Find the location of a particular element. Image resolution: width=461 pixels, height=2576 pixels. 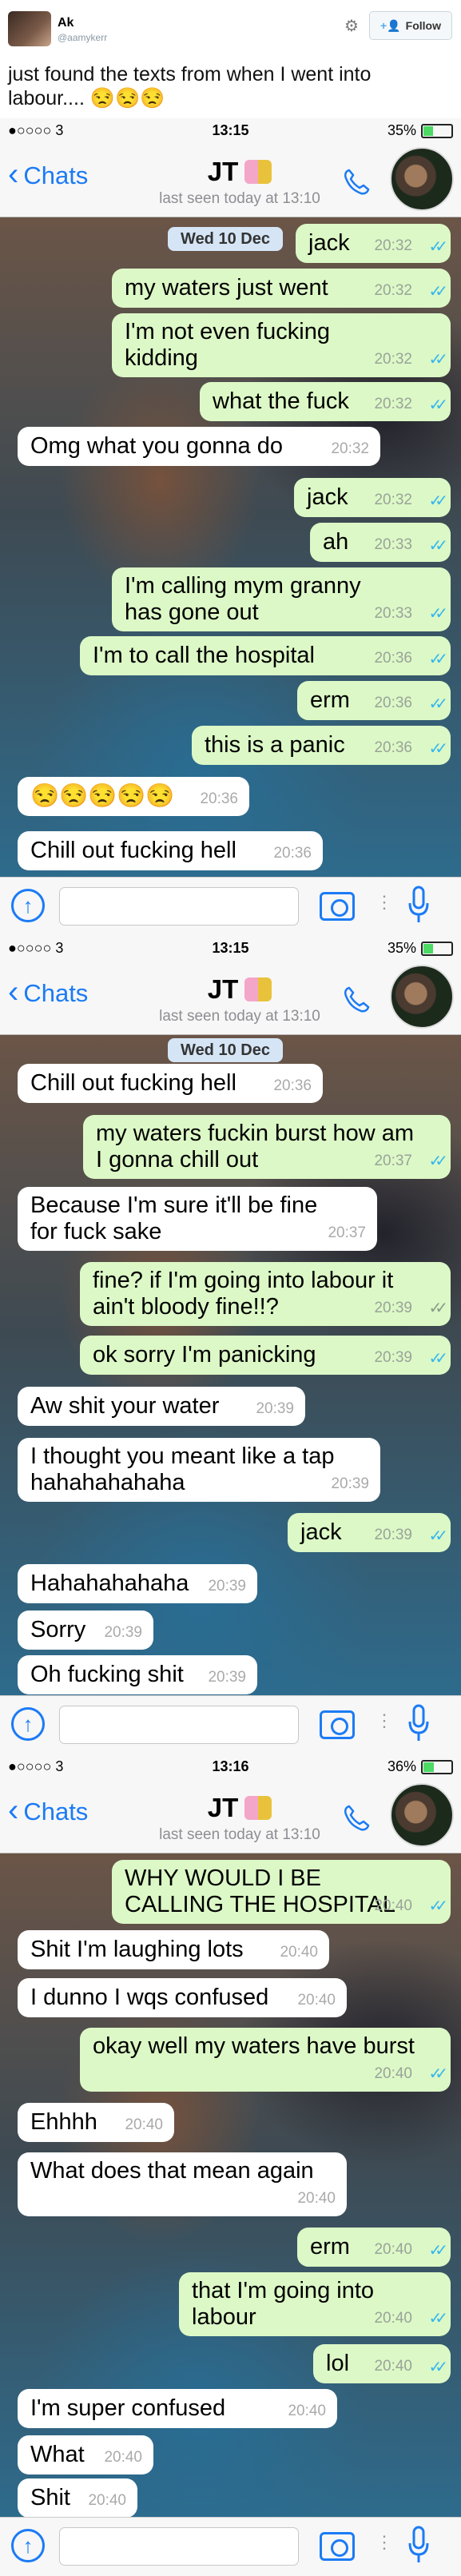

follow-label: Follow is located at coordinates (423, 25).